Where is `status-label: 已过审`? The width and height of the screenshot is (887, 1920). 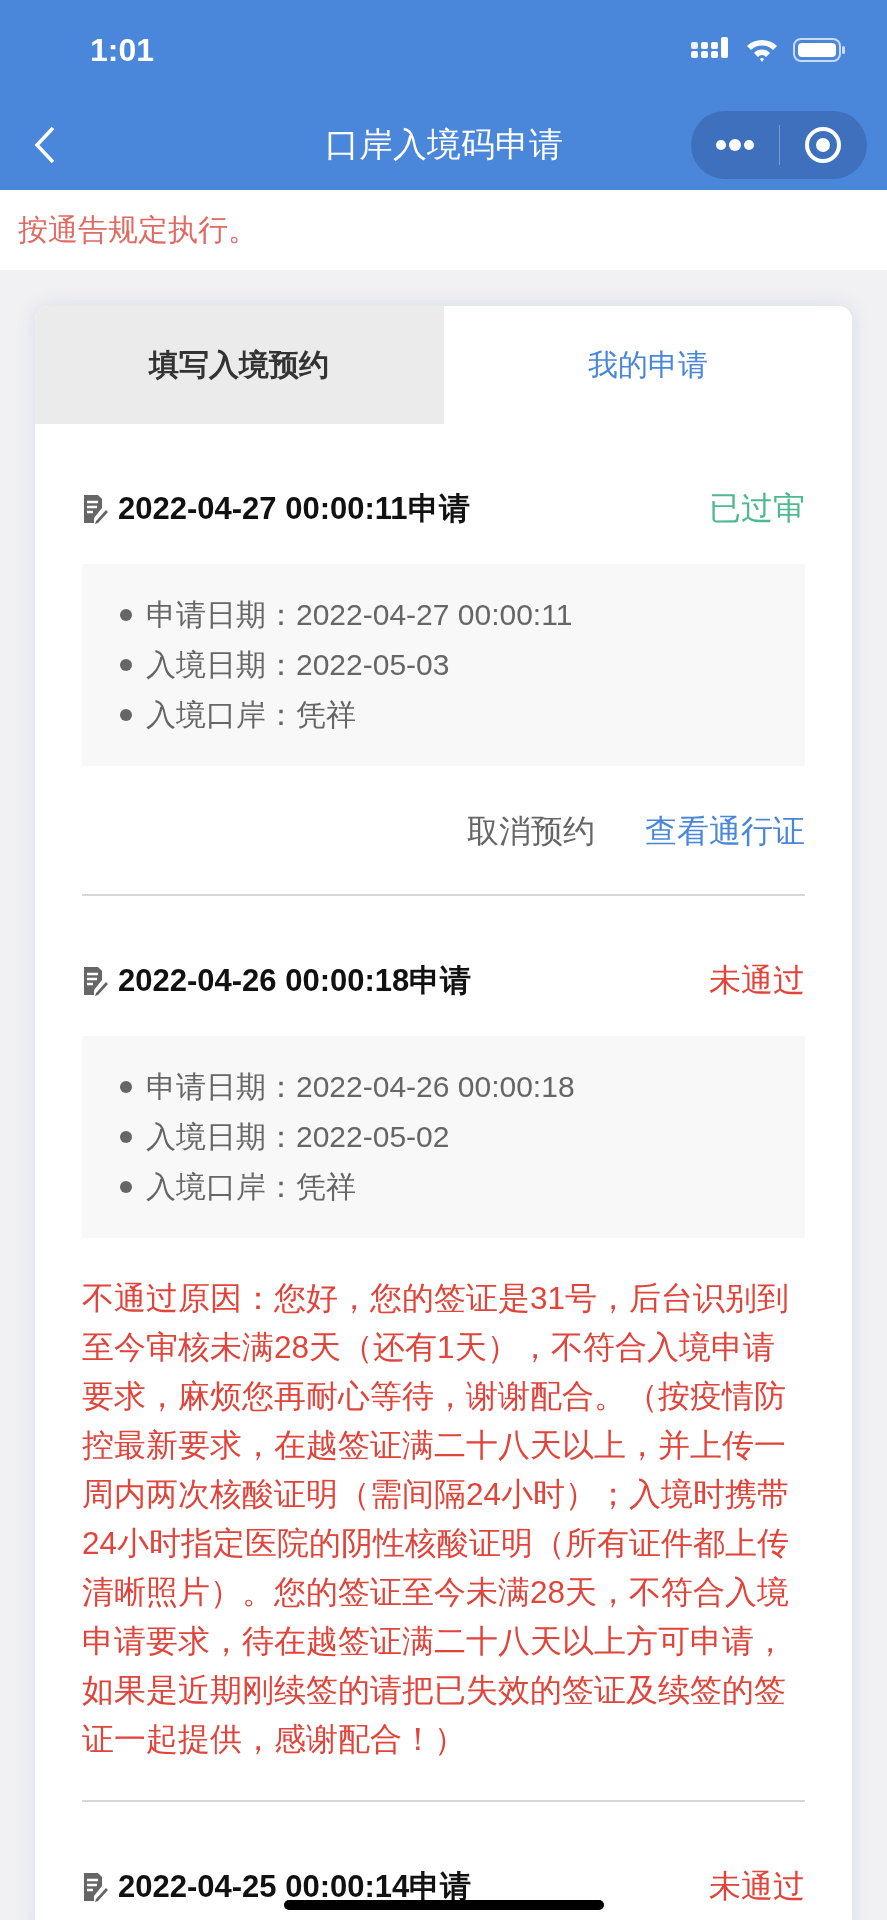 status-label: 已过审 is located at coordinates (757, 508).